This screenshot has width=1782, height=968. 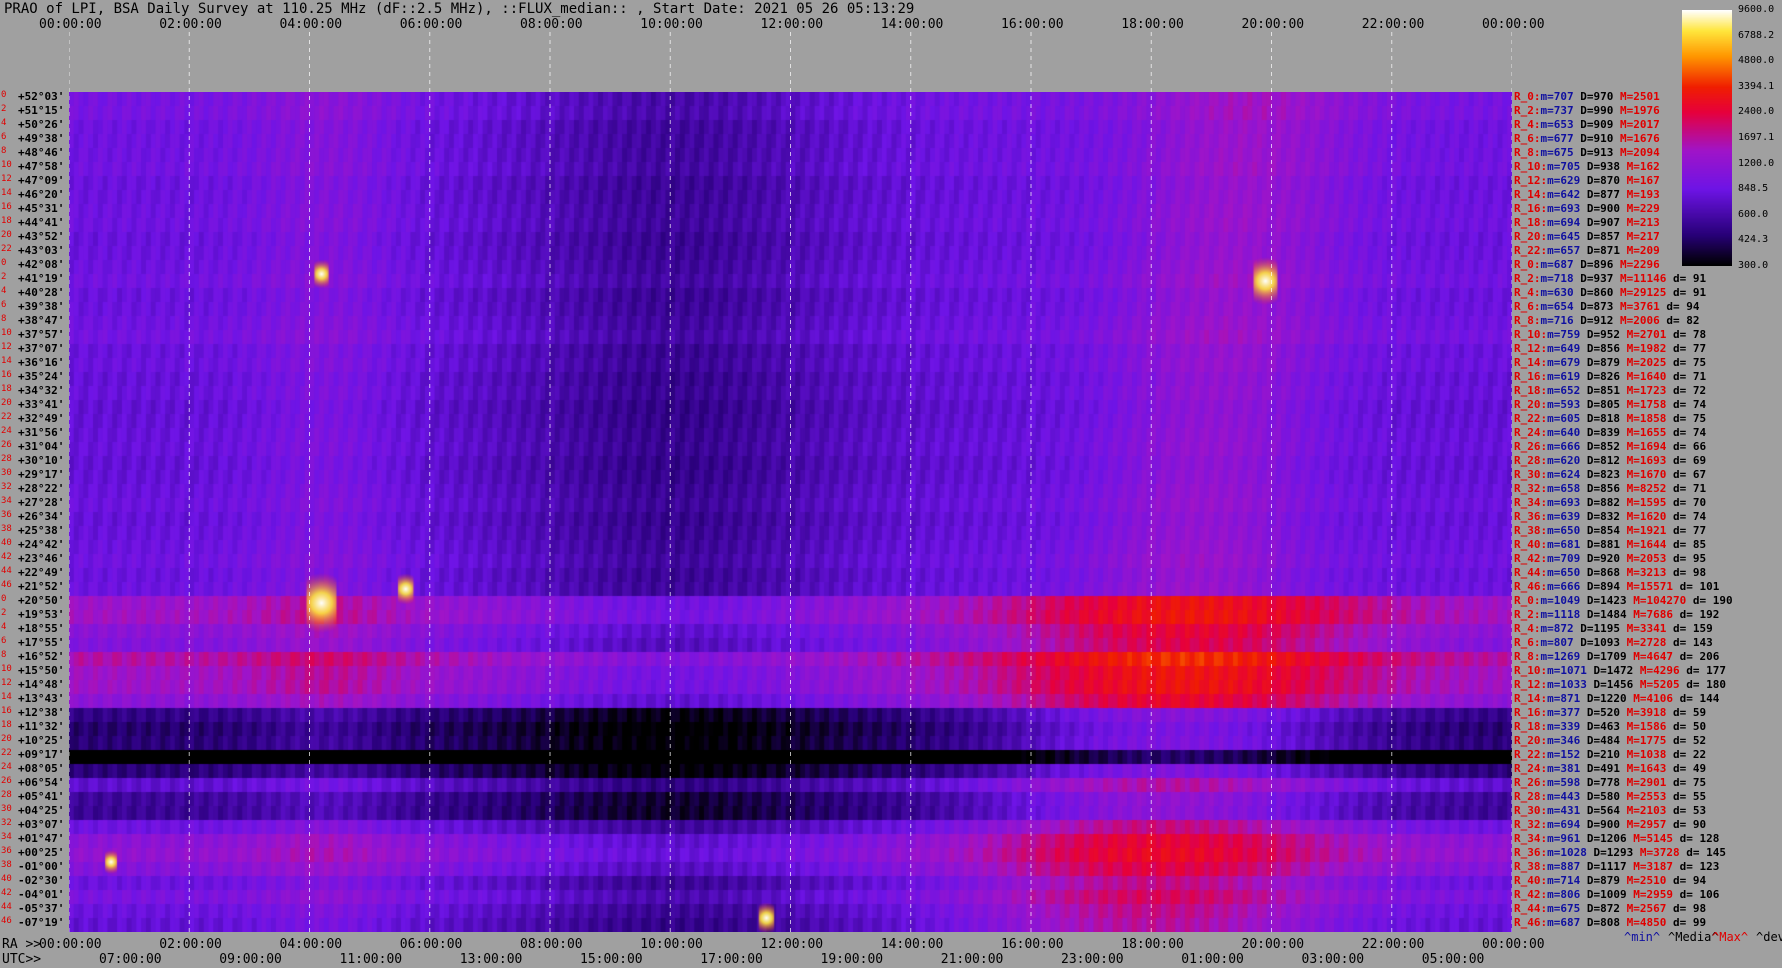 I want to click on row-stat: R_42:m=806 D=1009 M=2959 d= 106, so click(x=1616, y=895).